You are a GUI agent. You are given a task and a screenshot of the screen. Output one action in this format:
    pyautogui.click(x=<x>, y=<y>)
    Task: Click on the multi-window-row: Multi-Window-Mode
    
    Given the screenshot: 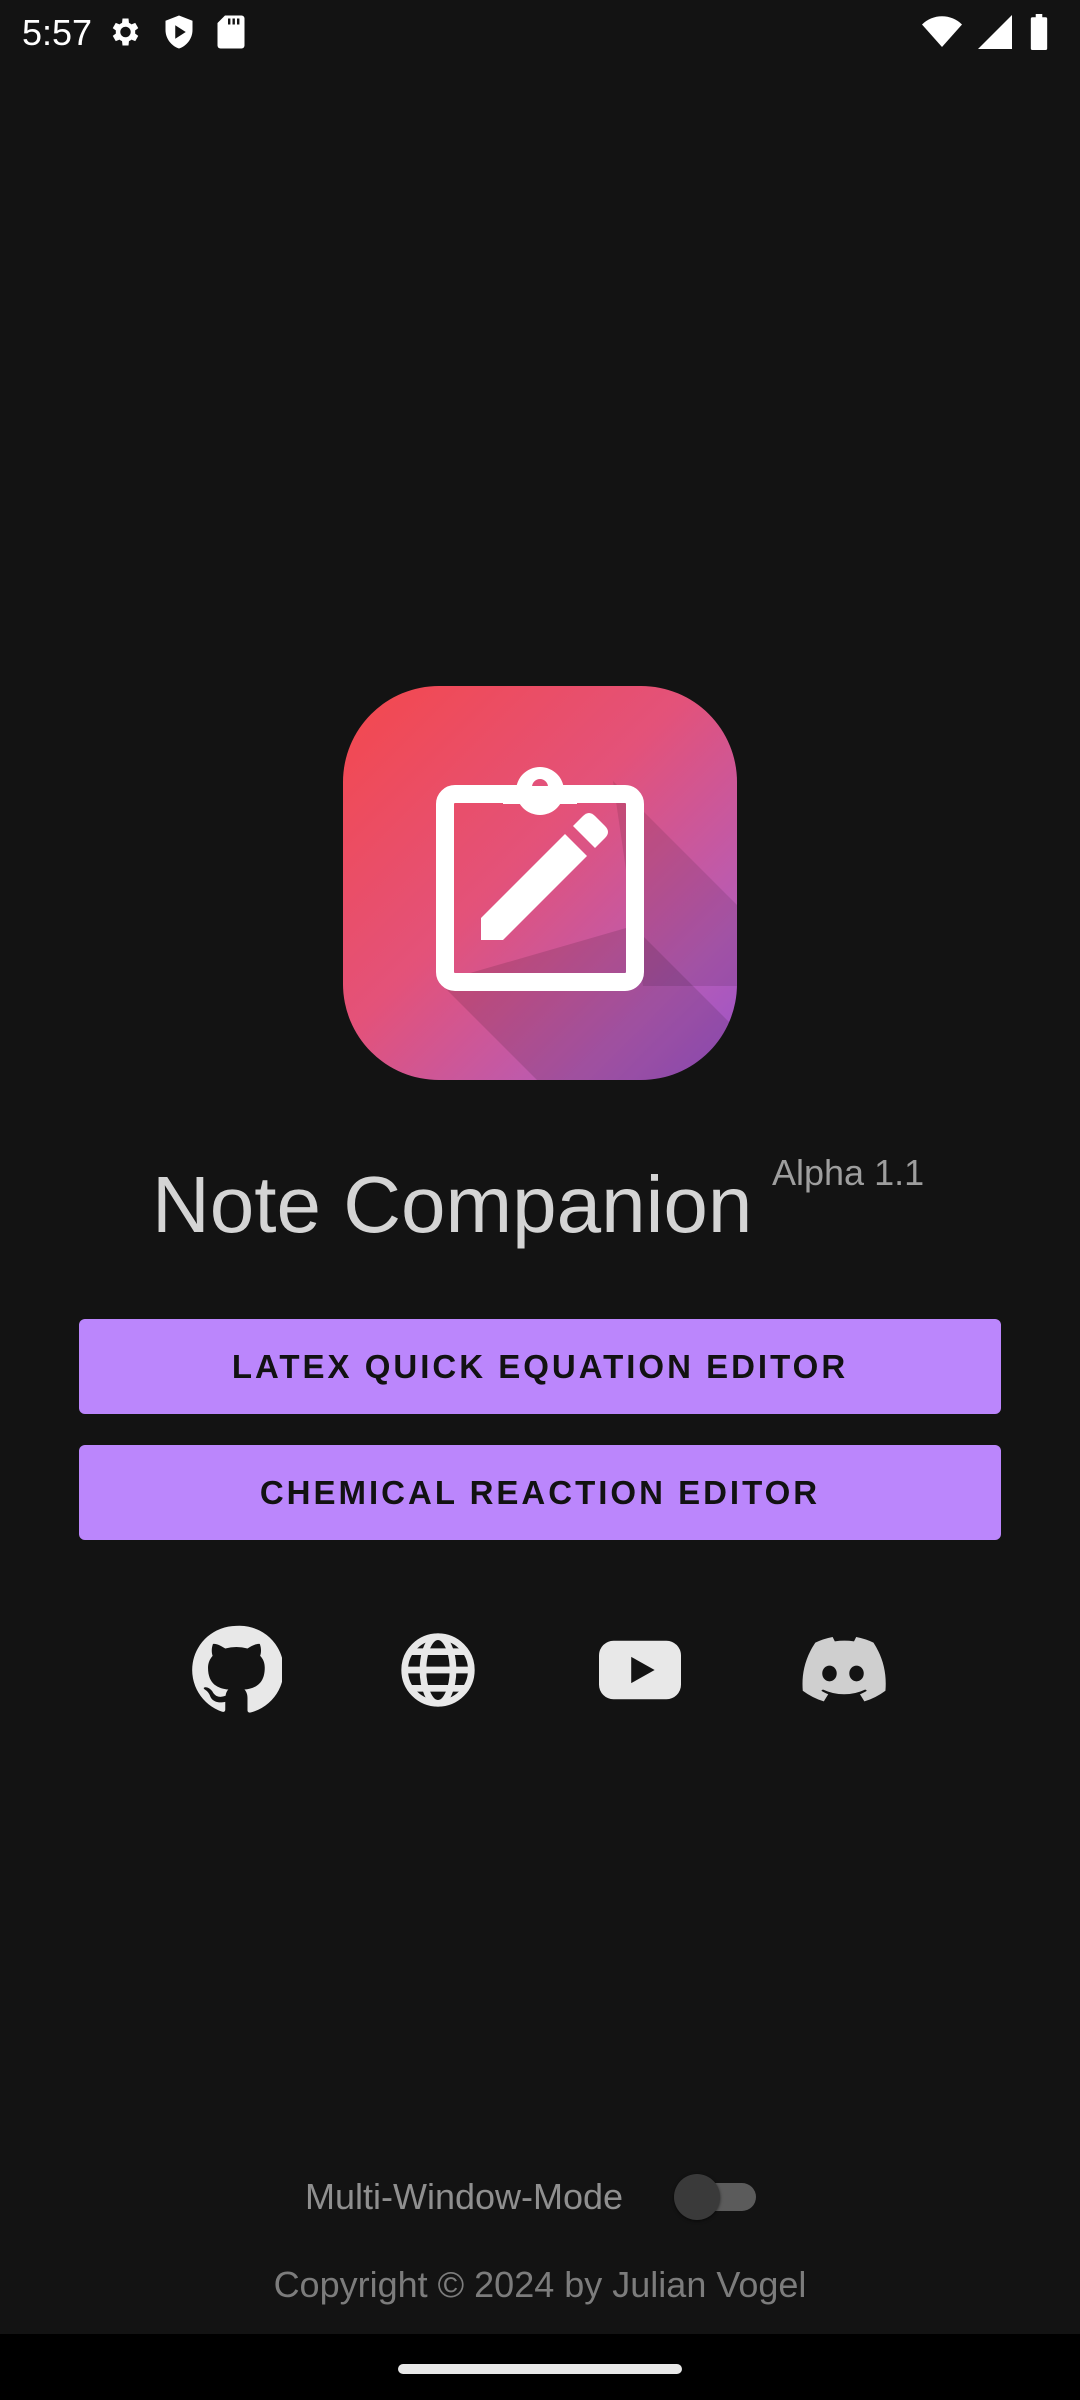 What is the action you would take?
    pyautogui.click(x=540, y=2197)
    